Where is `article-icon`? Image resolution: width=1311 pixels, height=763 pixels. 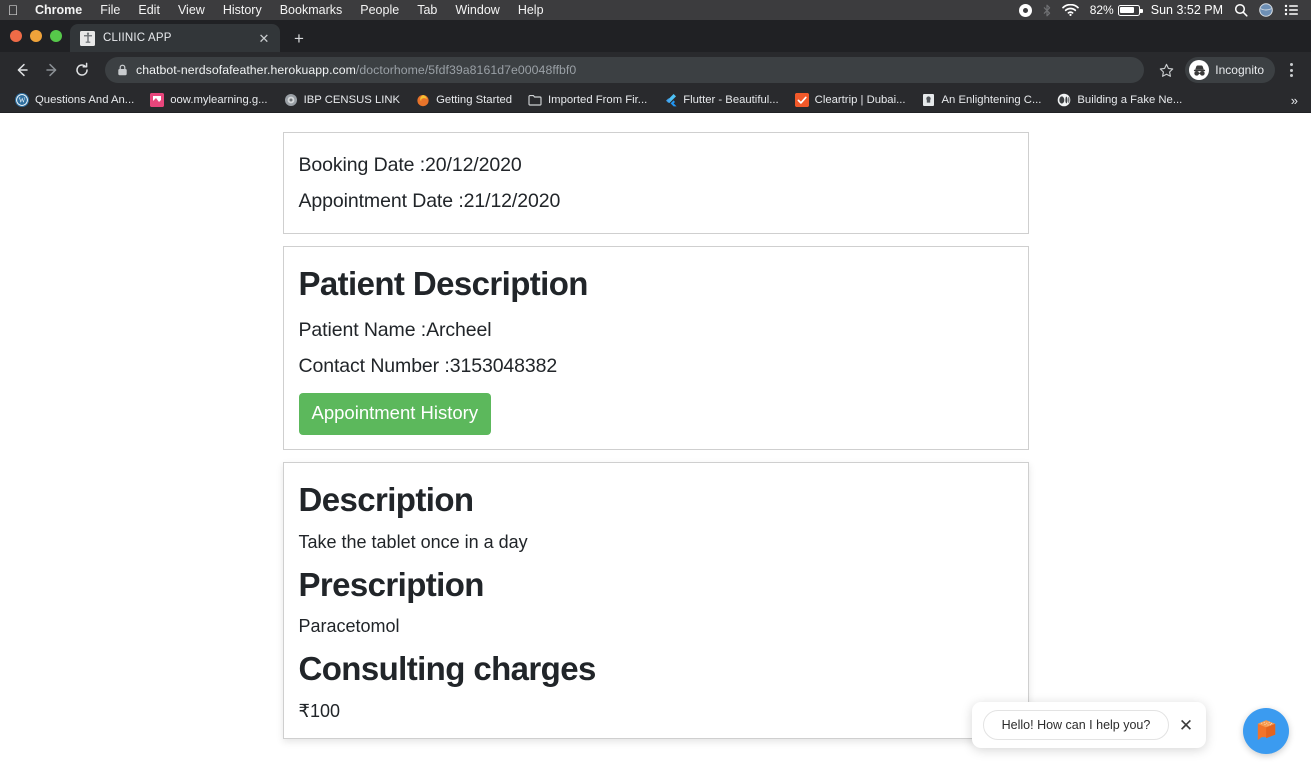 article-icon is located at coordinates (929, 100).